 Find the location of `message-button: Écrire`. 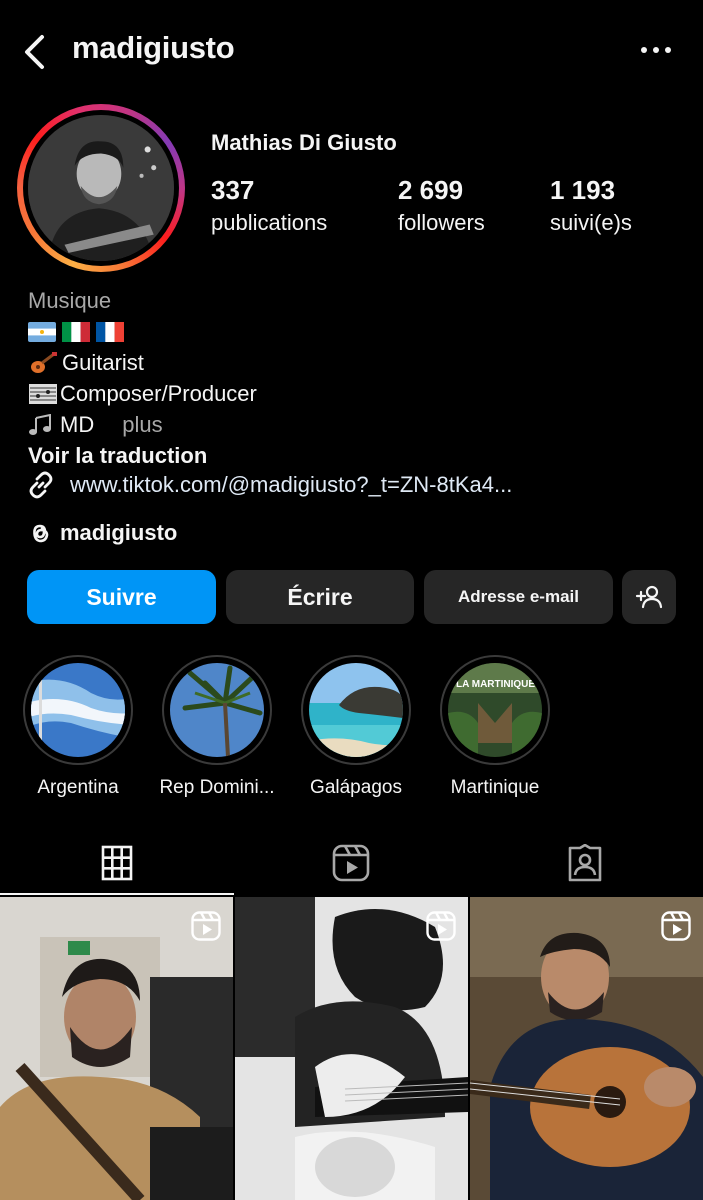

message-button: Écrire is located at coordinates (320, 597).